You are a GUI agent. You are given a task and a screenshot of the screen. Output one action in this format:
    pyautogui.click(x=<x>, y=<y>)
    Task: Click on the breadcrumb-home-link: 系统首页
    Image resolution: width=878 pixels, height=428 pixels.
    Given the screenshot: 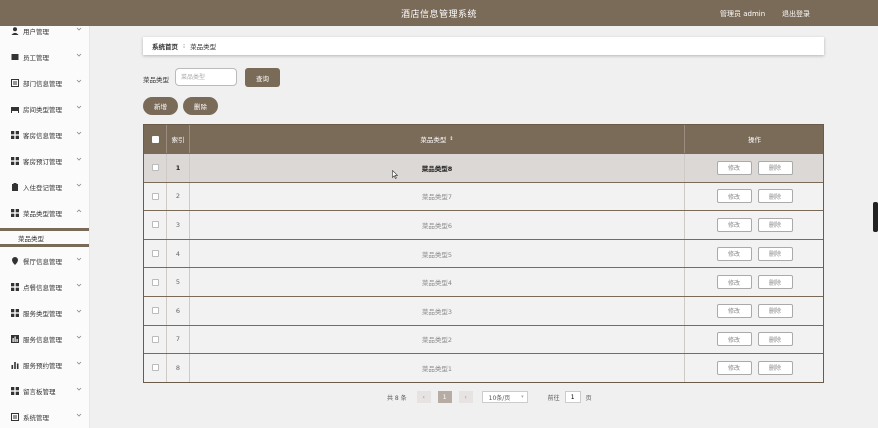 What is the action you would take?
    pyautogui.click(x=165, y=46)
    